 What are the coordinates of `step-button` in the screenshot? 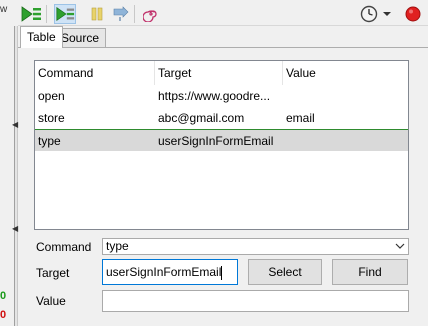 It's located at (121, 14).